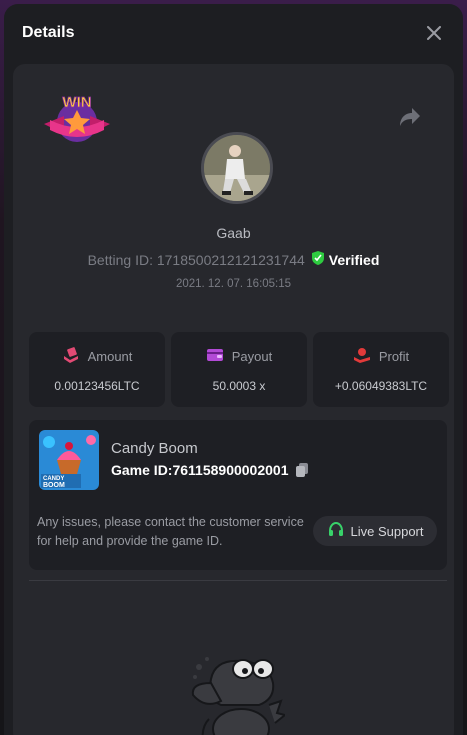 This screenshot has height=735, width=467. I want to click on stat-profit-value: +0.06049383LTC, so click(381, 385).